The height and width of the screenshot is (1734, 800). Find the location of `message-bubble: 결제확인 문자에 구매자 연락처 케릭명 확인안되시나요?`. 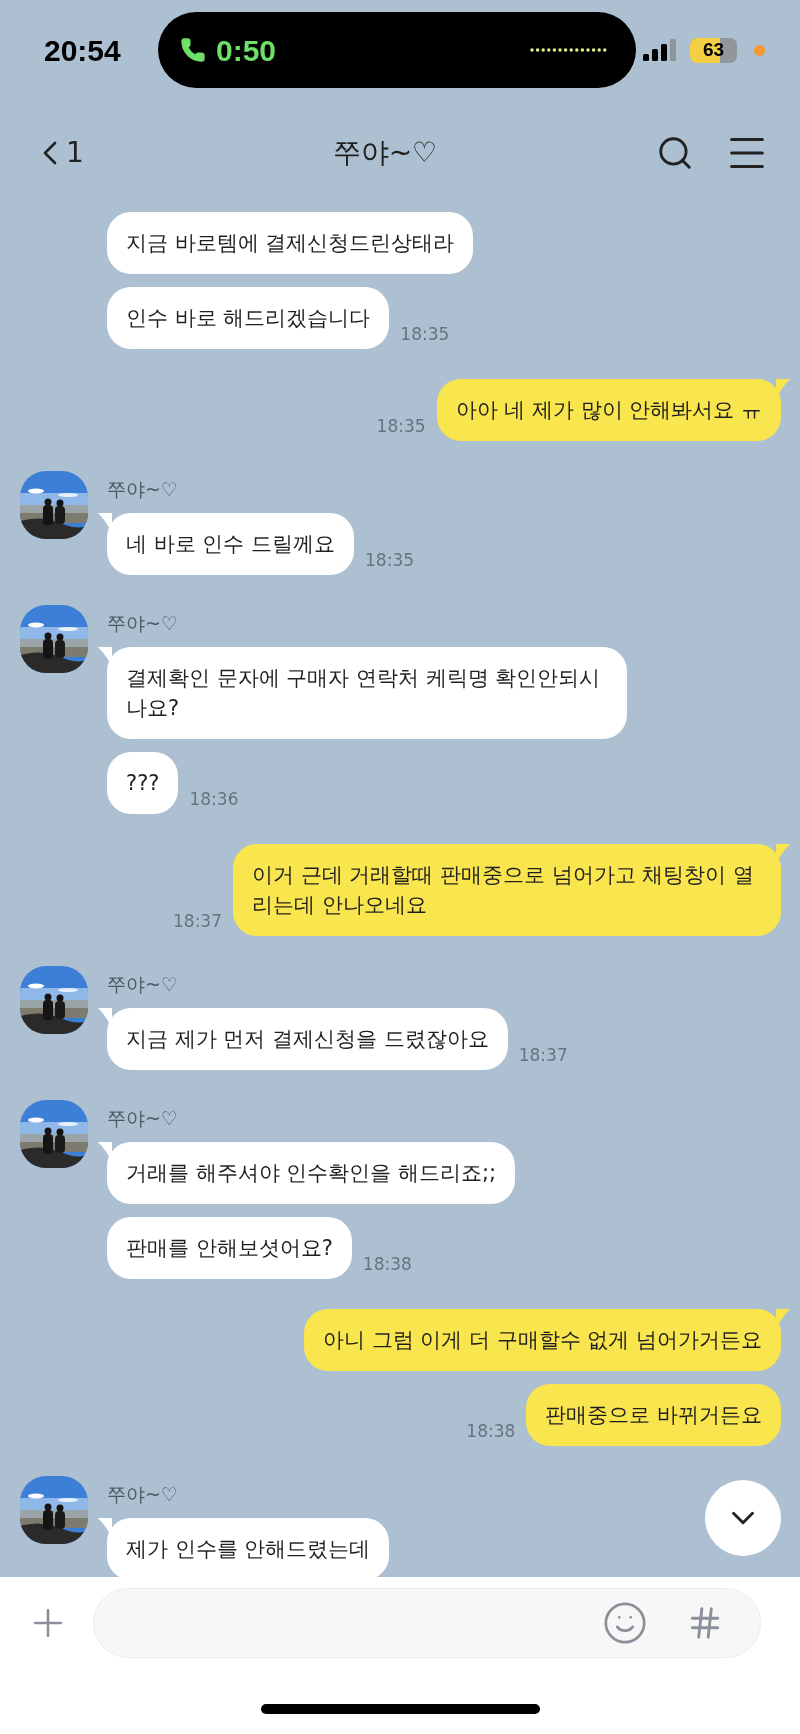

message-bubble: 결제확인 문자에 구매자 연락처 케릭명 확인안되시나요? is located at coordinates (367, 693).